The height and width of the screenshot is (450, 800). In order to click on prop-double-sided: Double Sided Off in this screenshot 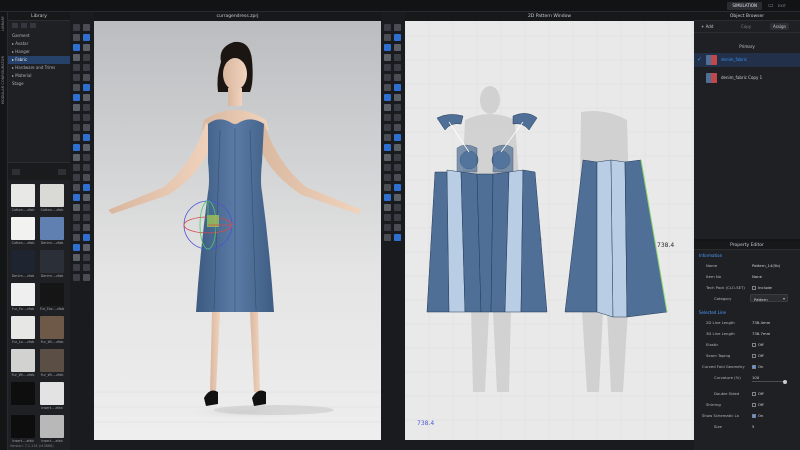, I will do `click(747, 393)`.